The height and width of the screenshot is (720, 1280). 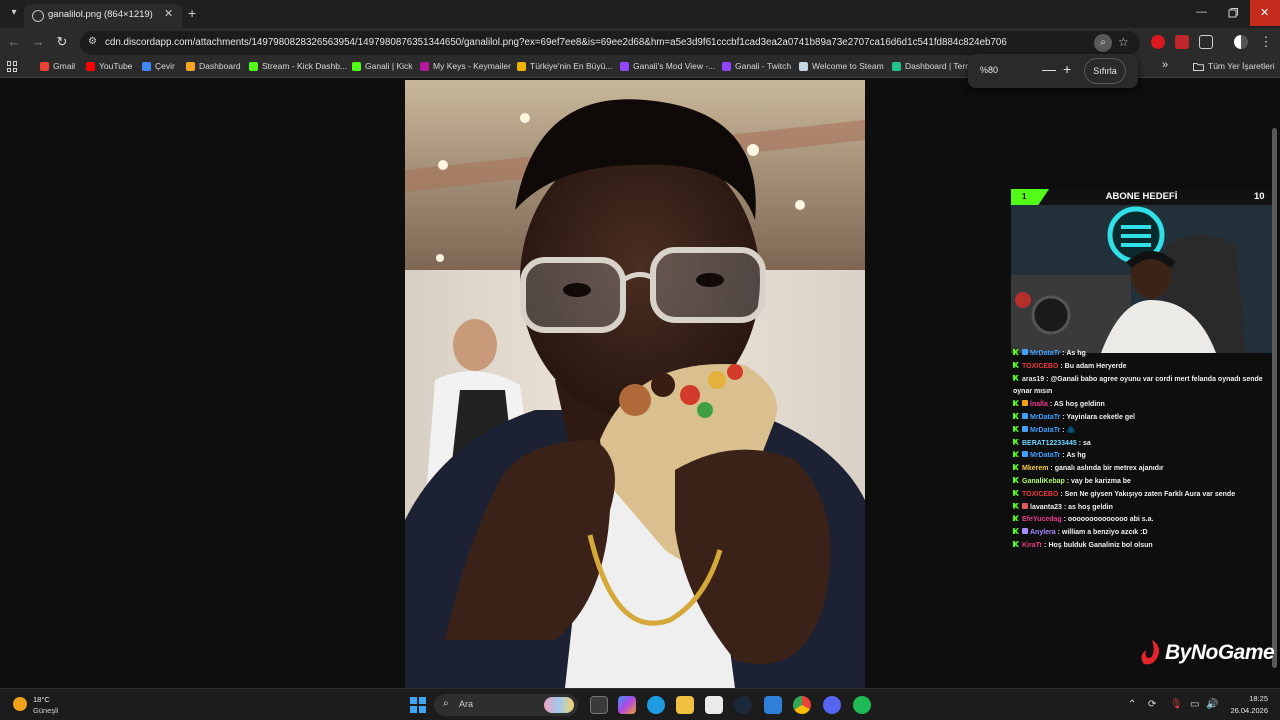 What do you see at coordinates (685, 705) in the screenshot?
I see `file-explorer-icon` at bounding box center [685, 705].